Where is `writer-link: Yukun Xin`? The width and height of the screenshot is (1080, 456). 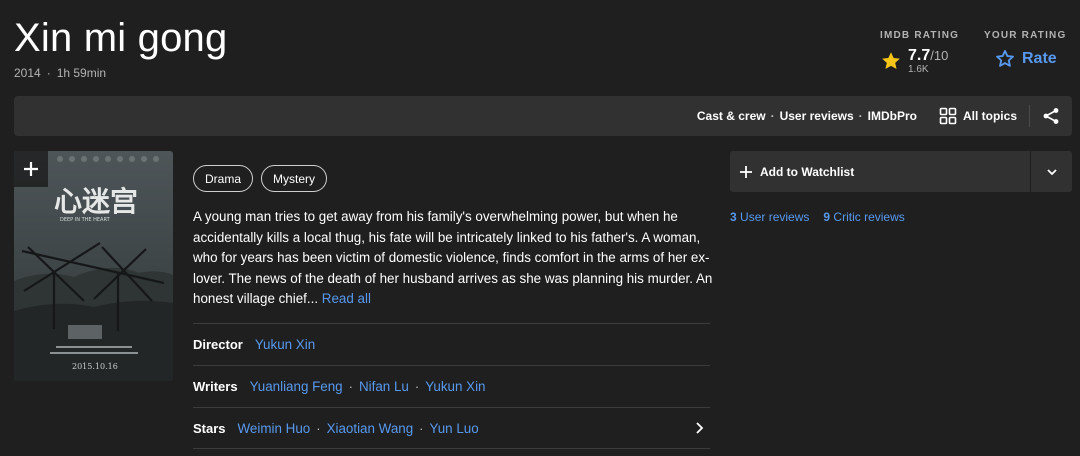
writer-link: Yukun Xin is located at coordinates (455, 386).